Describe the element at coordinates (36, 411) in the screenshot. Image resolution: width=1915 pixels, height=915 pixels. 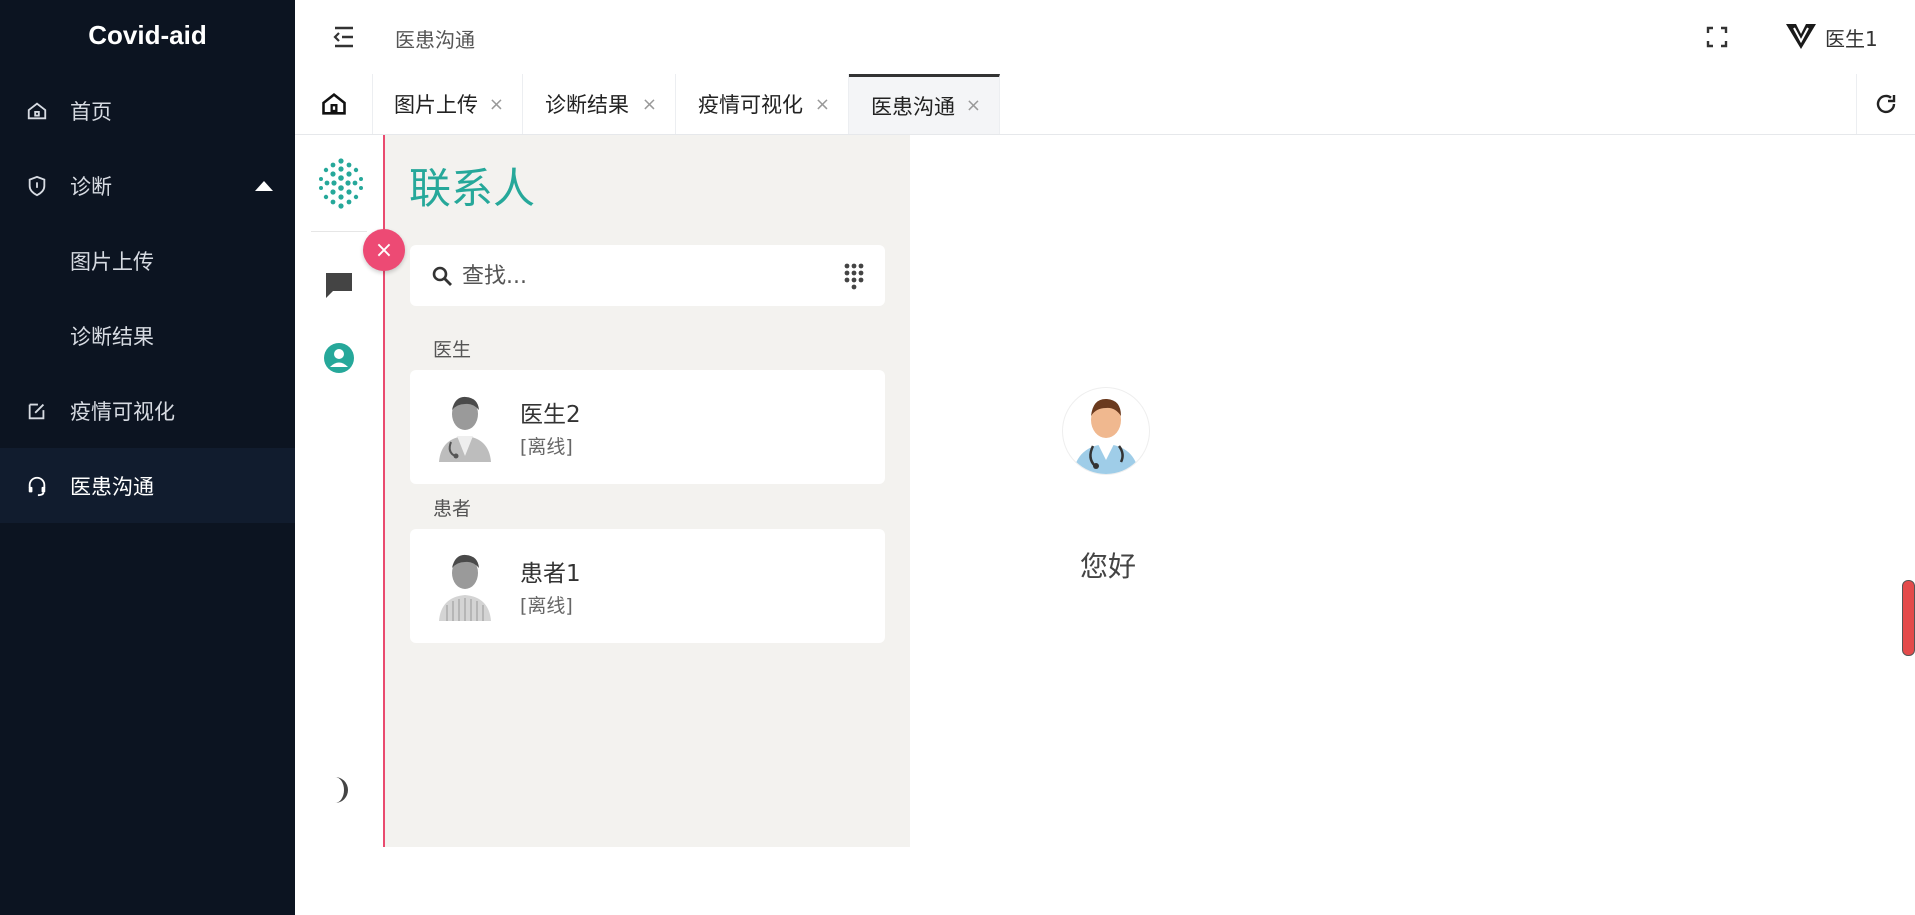
I see `edit-icon` at that location.